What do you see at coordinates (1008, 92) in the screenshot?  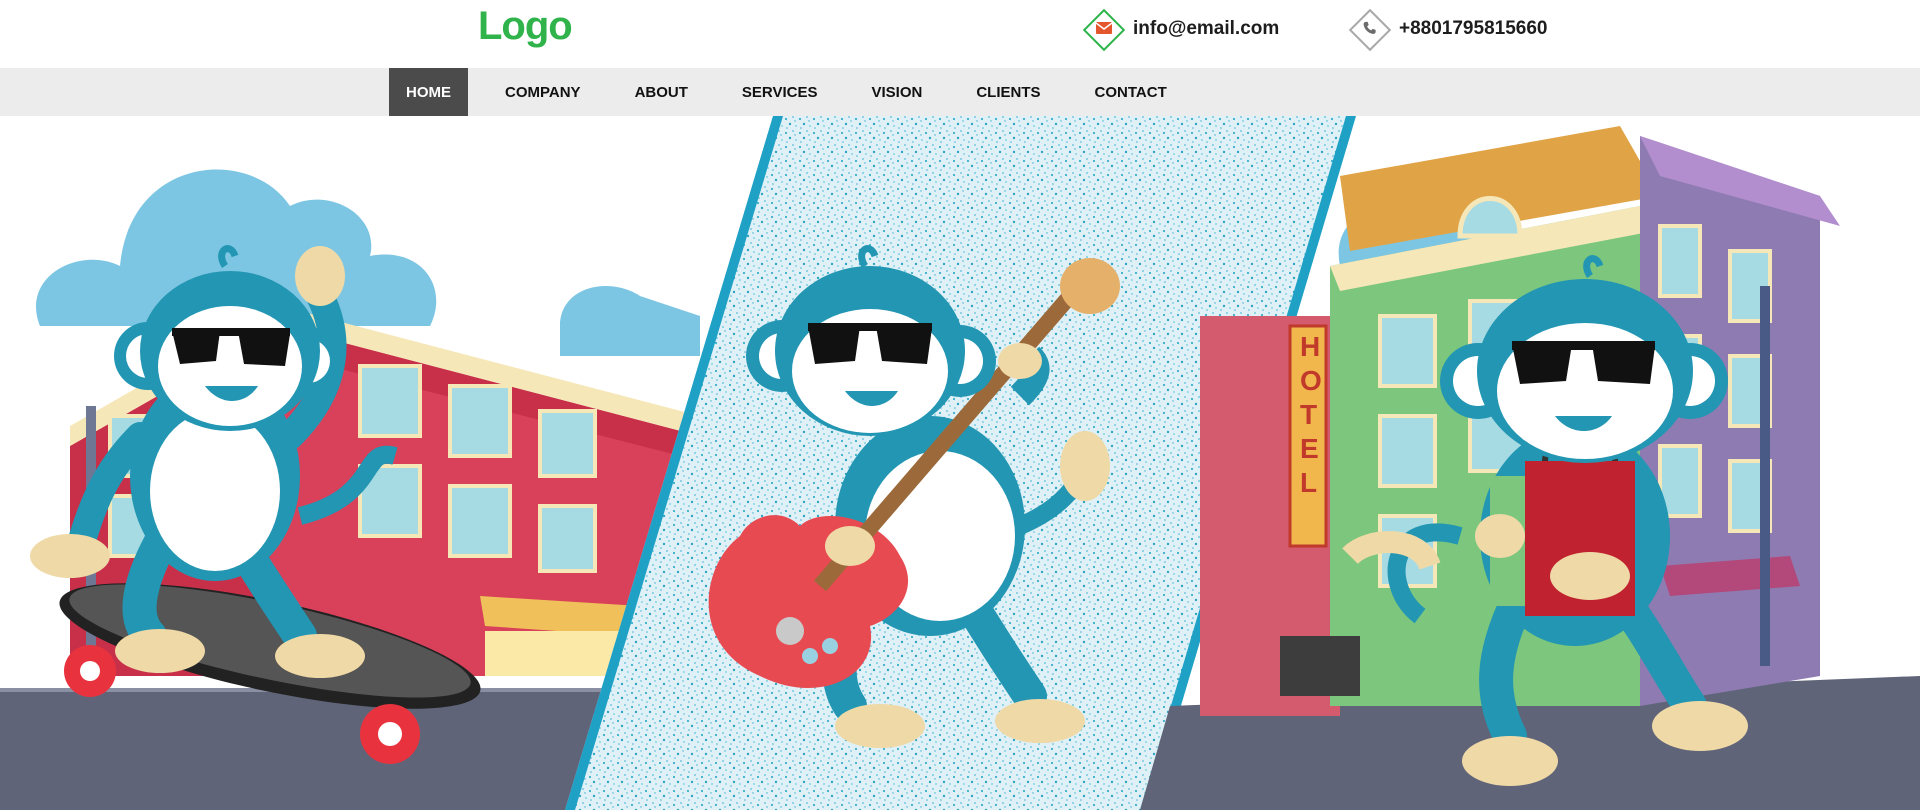 I see `nav-item-clients: CLIENTS` at bounding box center [1008, 92].